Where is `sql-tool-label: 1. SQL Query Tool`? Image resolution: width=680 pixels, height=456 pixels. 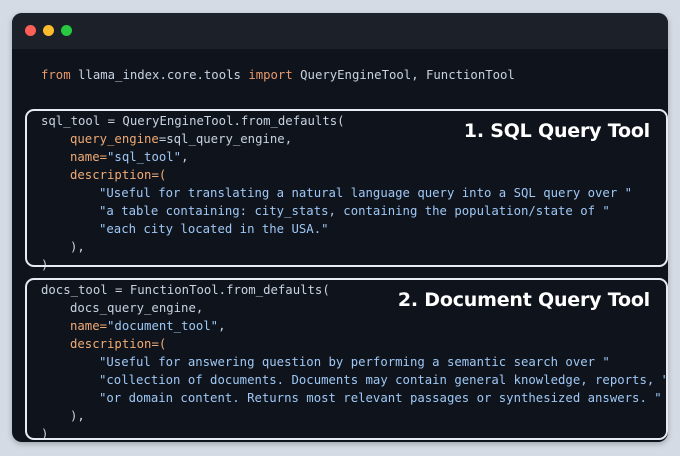 sql-tool-label: 1. SQL Query Tool is located at coordinates (556, 131).